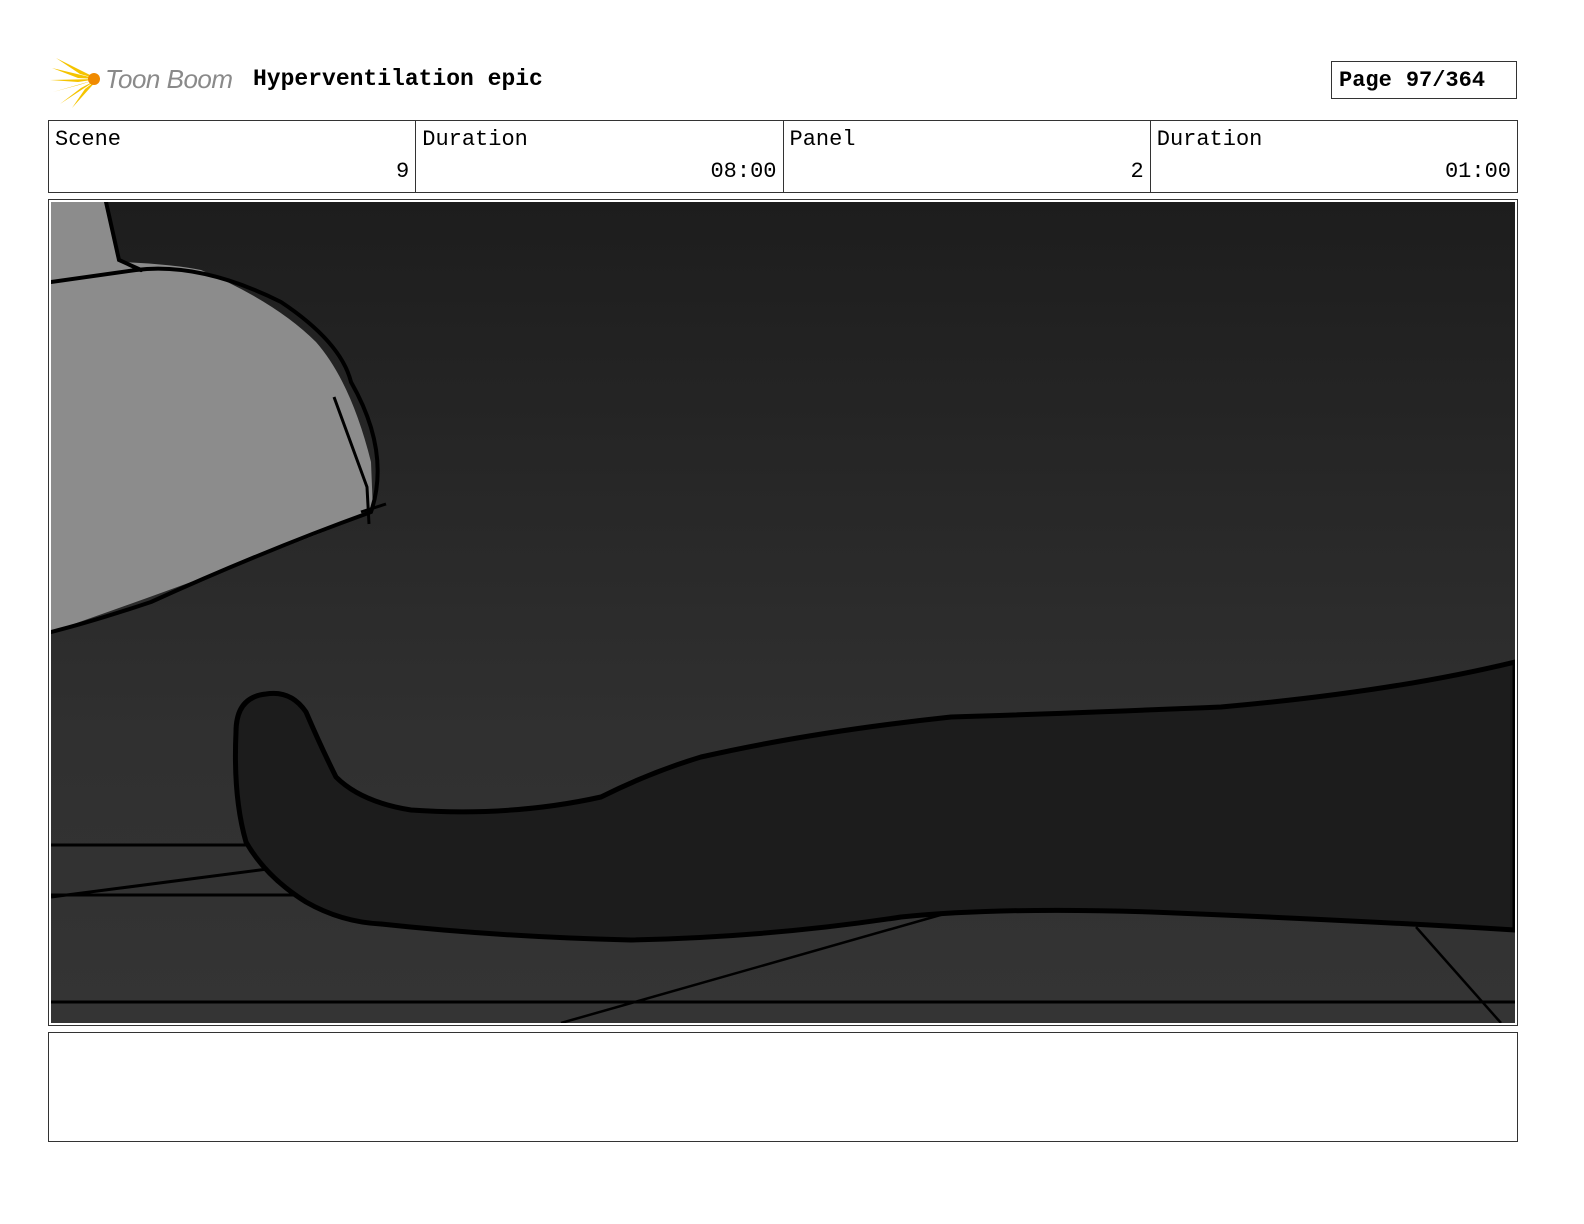 The height and width of the screenshot is (1224, 1584). Describe the element at coordinates (1477, 171) in the screenshot. I see `panel-duration-value: 01:00` at that location.